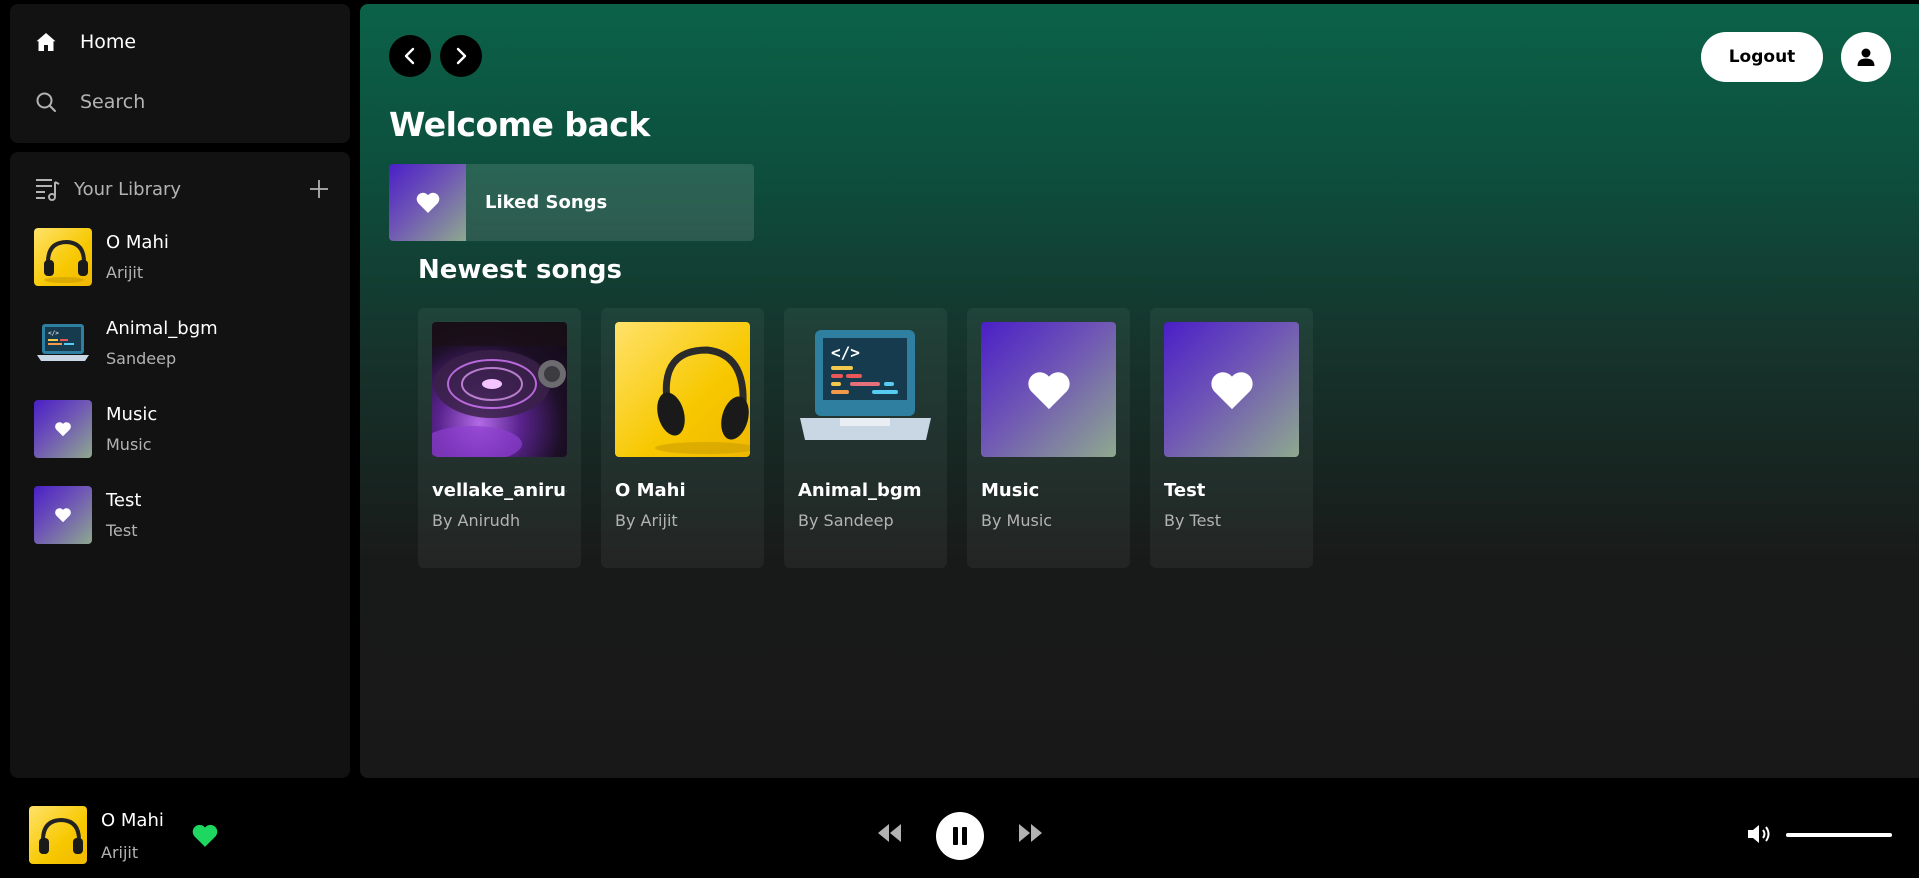 The image size is (1919, 878). I want to click on library-item-name: Music, so click(132, 414).